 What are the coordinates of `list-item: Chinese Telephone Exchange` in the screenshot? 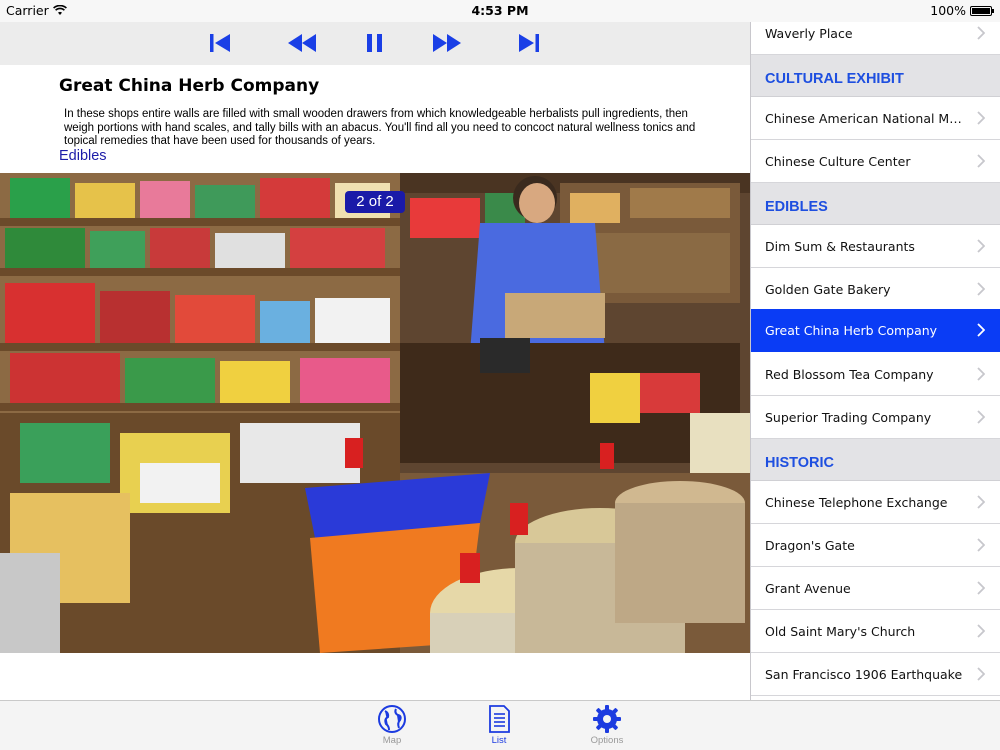 It's located at (875, 502).